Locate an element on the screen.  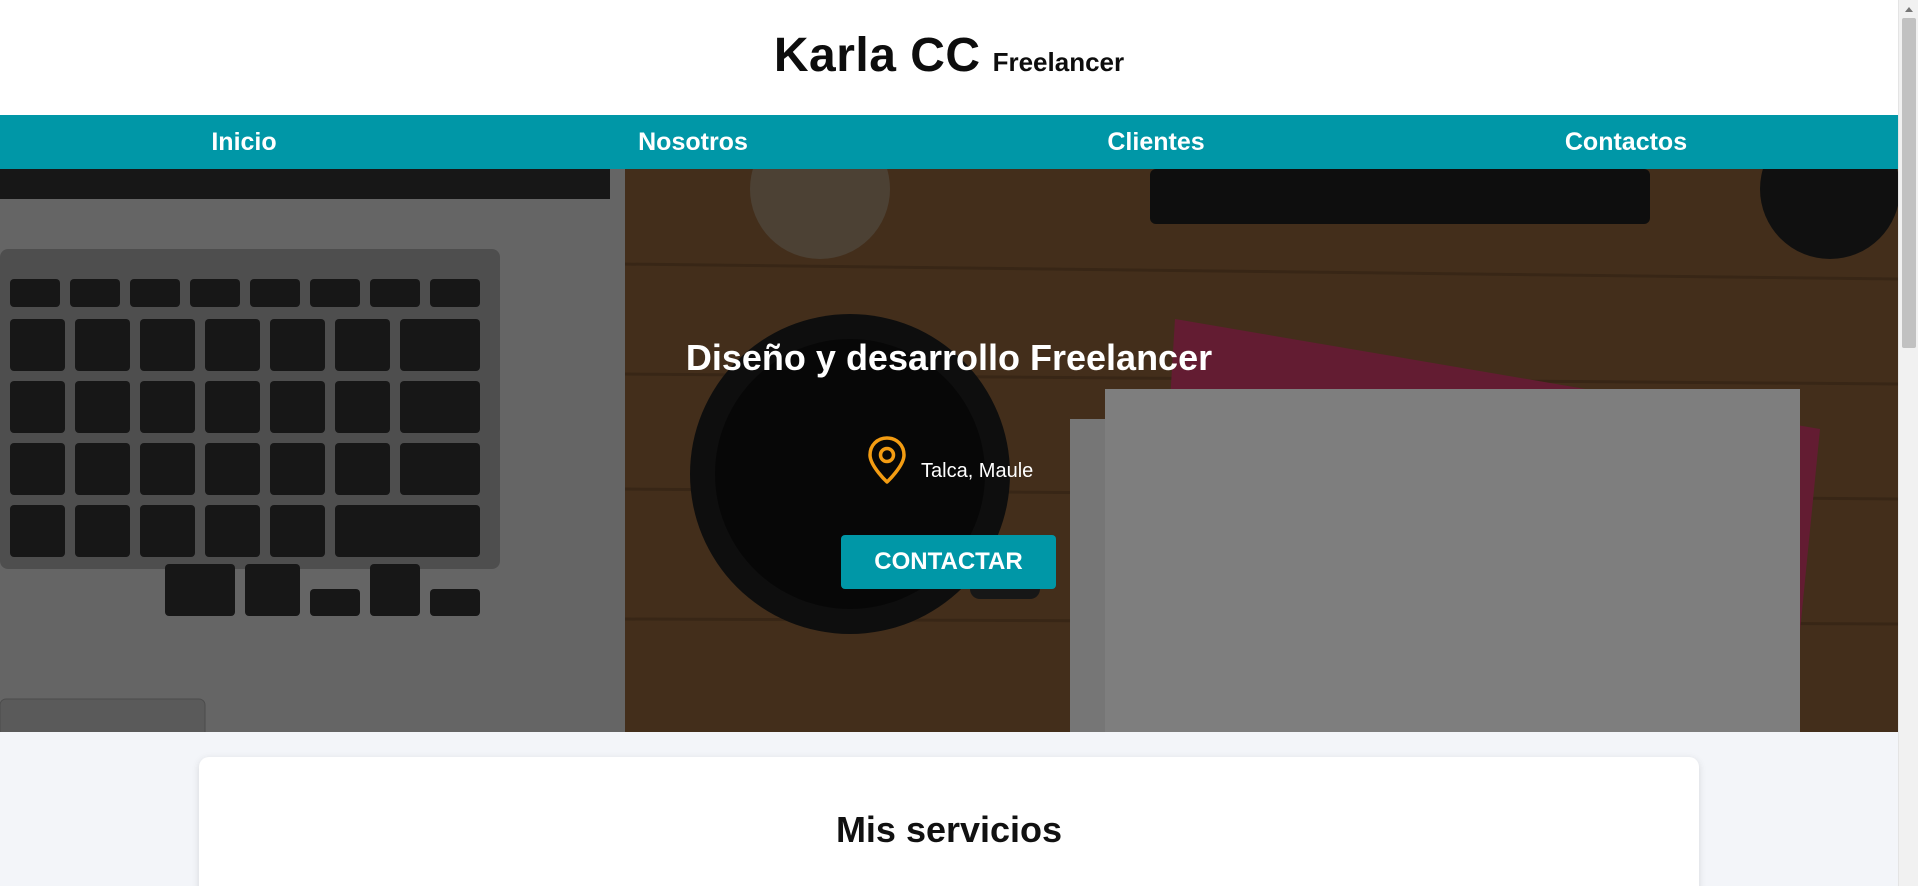
scrollbar-thumb is located at coordinates (1909, 183).